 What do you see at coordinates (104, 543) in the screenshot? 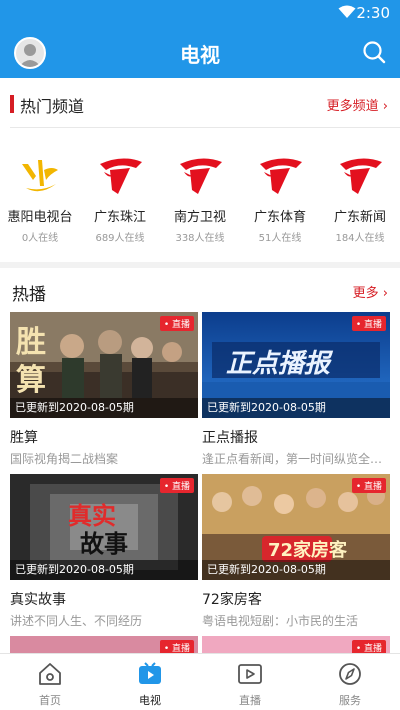
I see `svg-text: 故事` at bounding box center [104, 543].